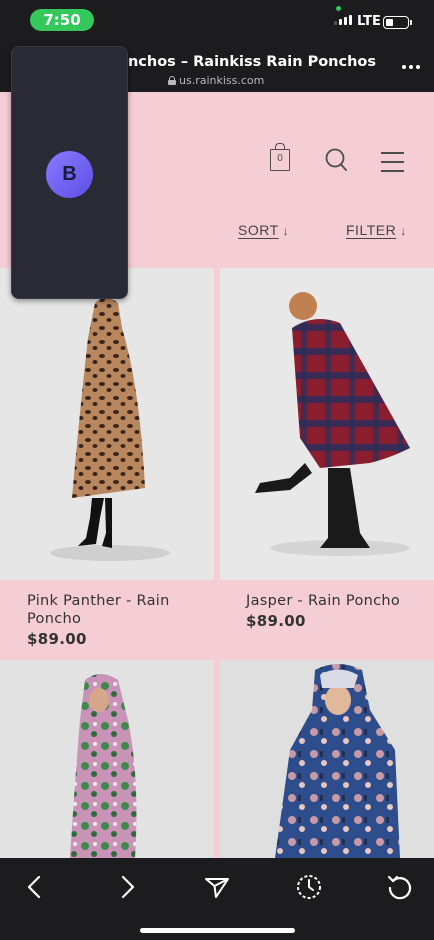 The image size is (434, 940). I want to click on share-icon, so click(217, 887).